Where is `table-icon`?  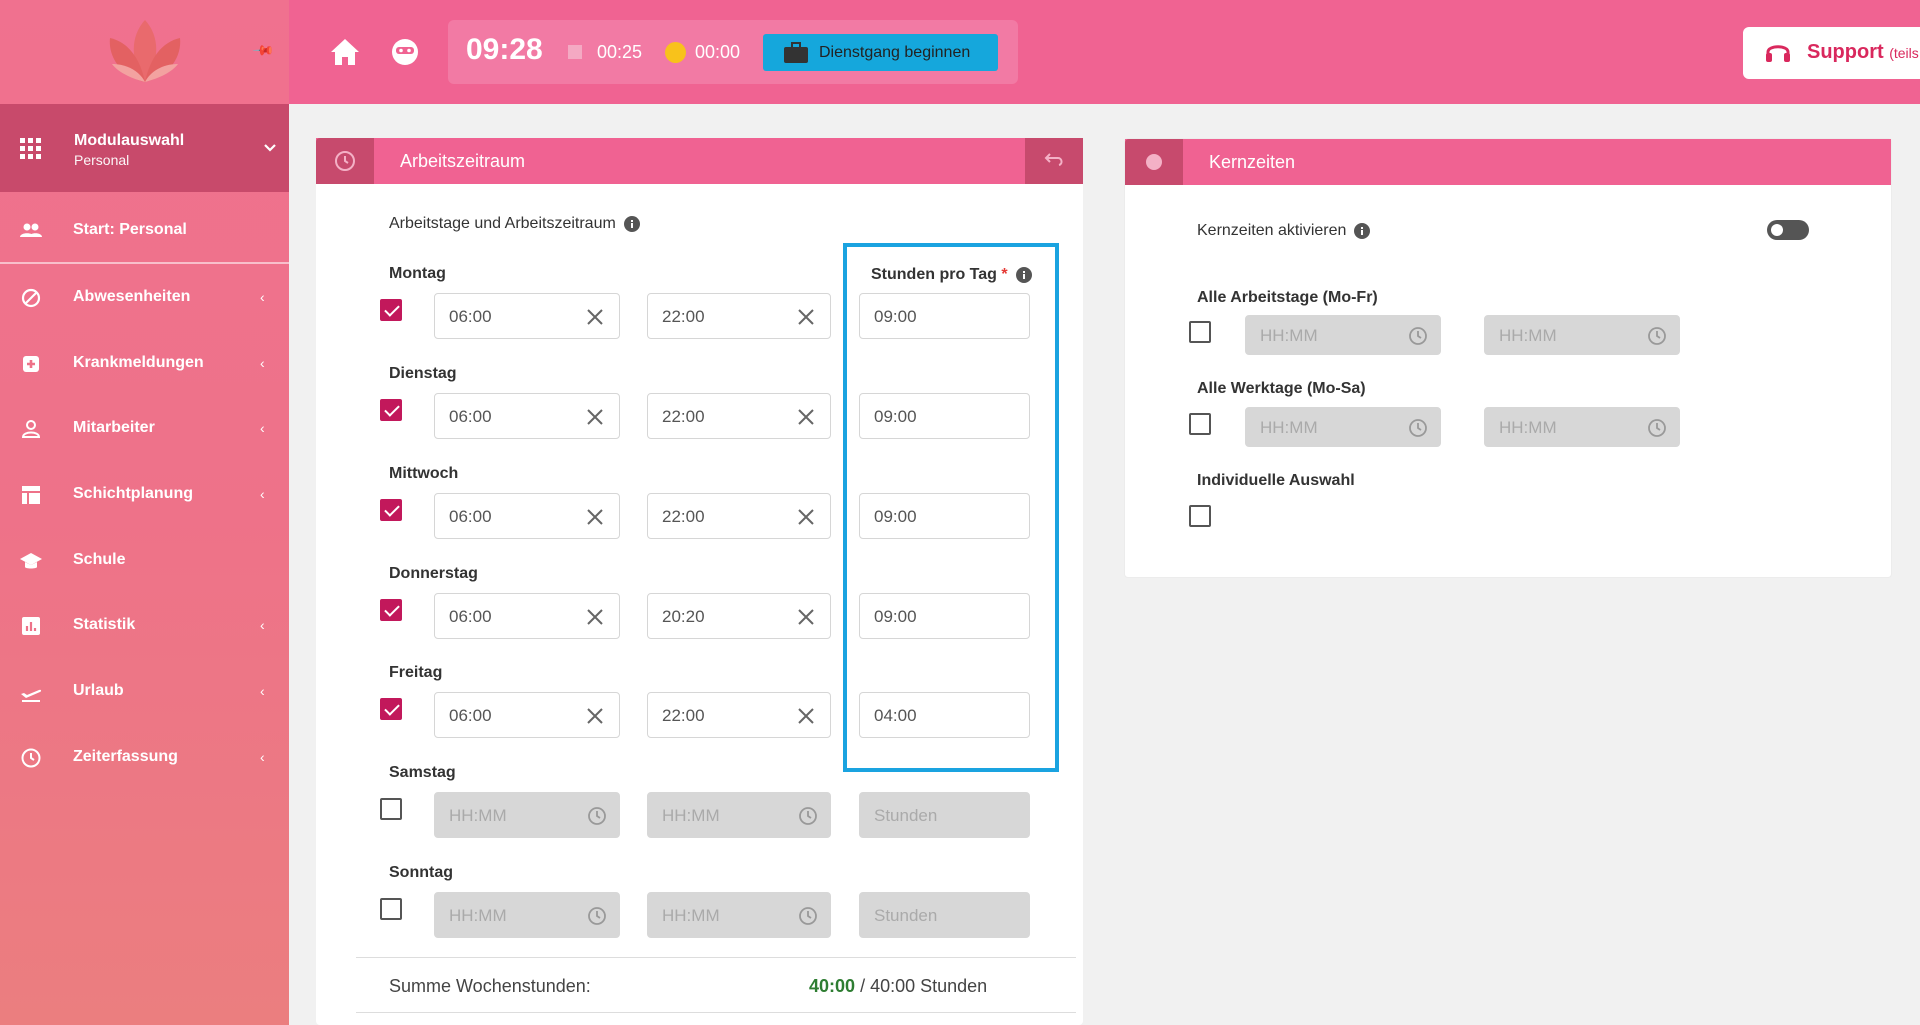 table-icon is located at coordinates (31, 495).